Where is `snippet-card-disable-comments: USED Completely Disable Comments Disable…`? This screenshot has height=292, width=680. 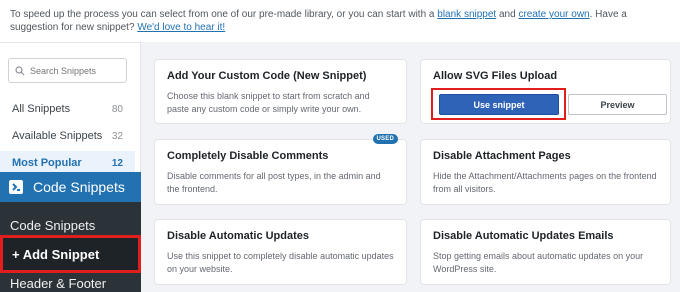
snippet-card-disable-comments: USED Completely Disable Comments Disable… is located at coordinates (280, 169).